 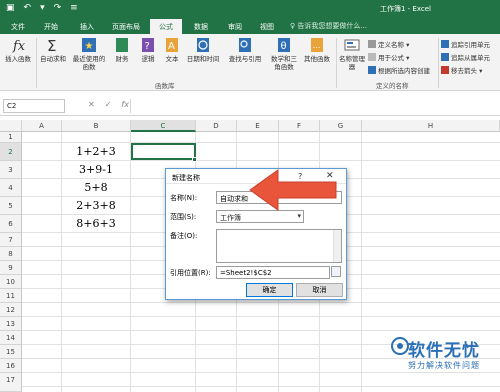 I want to click on quick-access-toolbar: ▣ ↶ ▾ ↷ ≡, so click(x=42, y=8).